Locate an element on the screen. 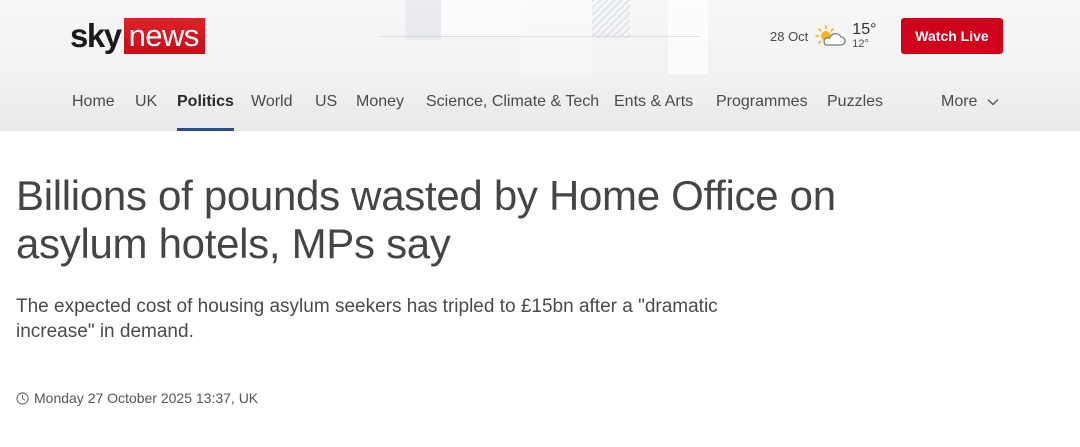  chevron-down-icon is located at coordinates (993, 102).